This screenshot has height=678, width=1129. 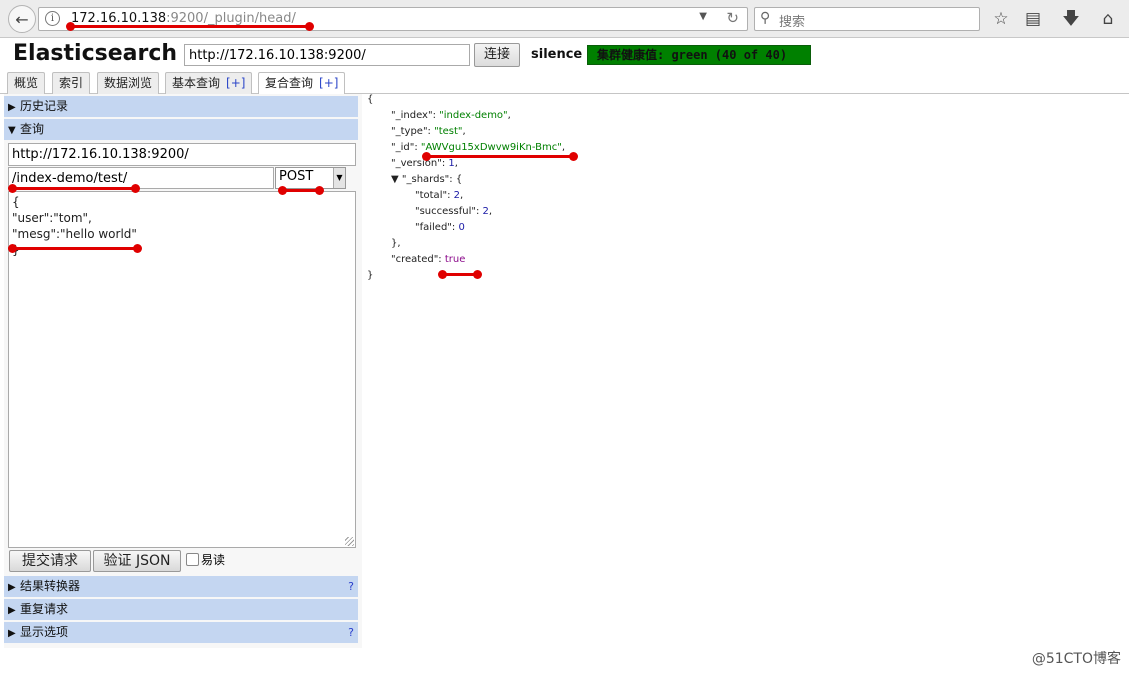 I want to click on url-dropdown-icon: ▼, so click(x=703, y=16).